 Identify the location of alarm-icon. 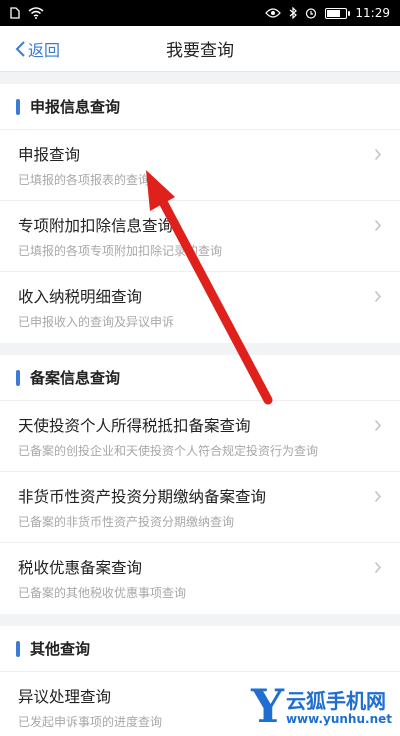
(311, 13).